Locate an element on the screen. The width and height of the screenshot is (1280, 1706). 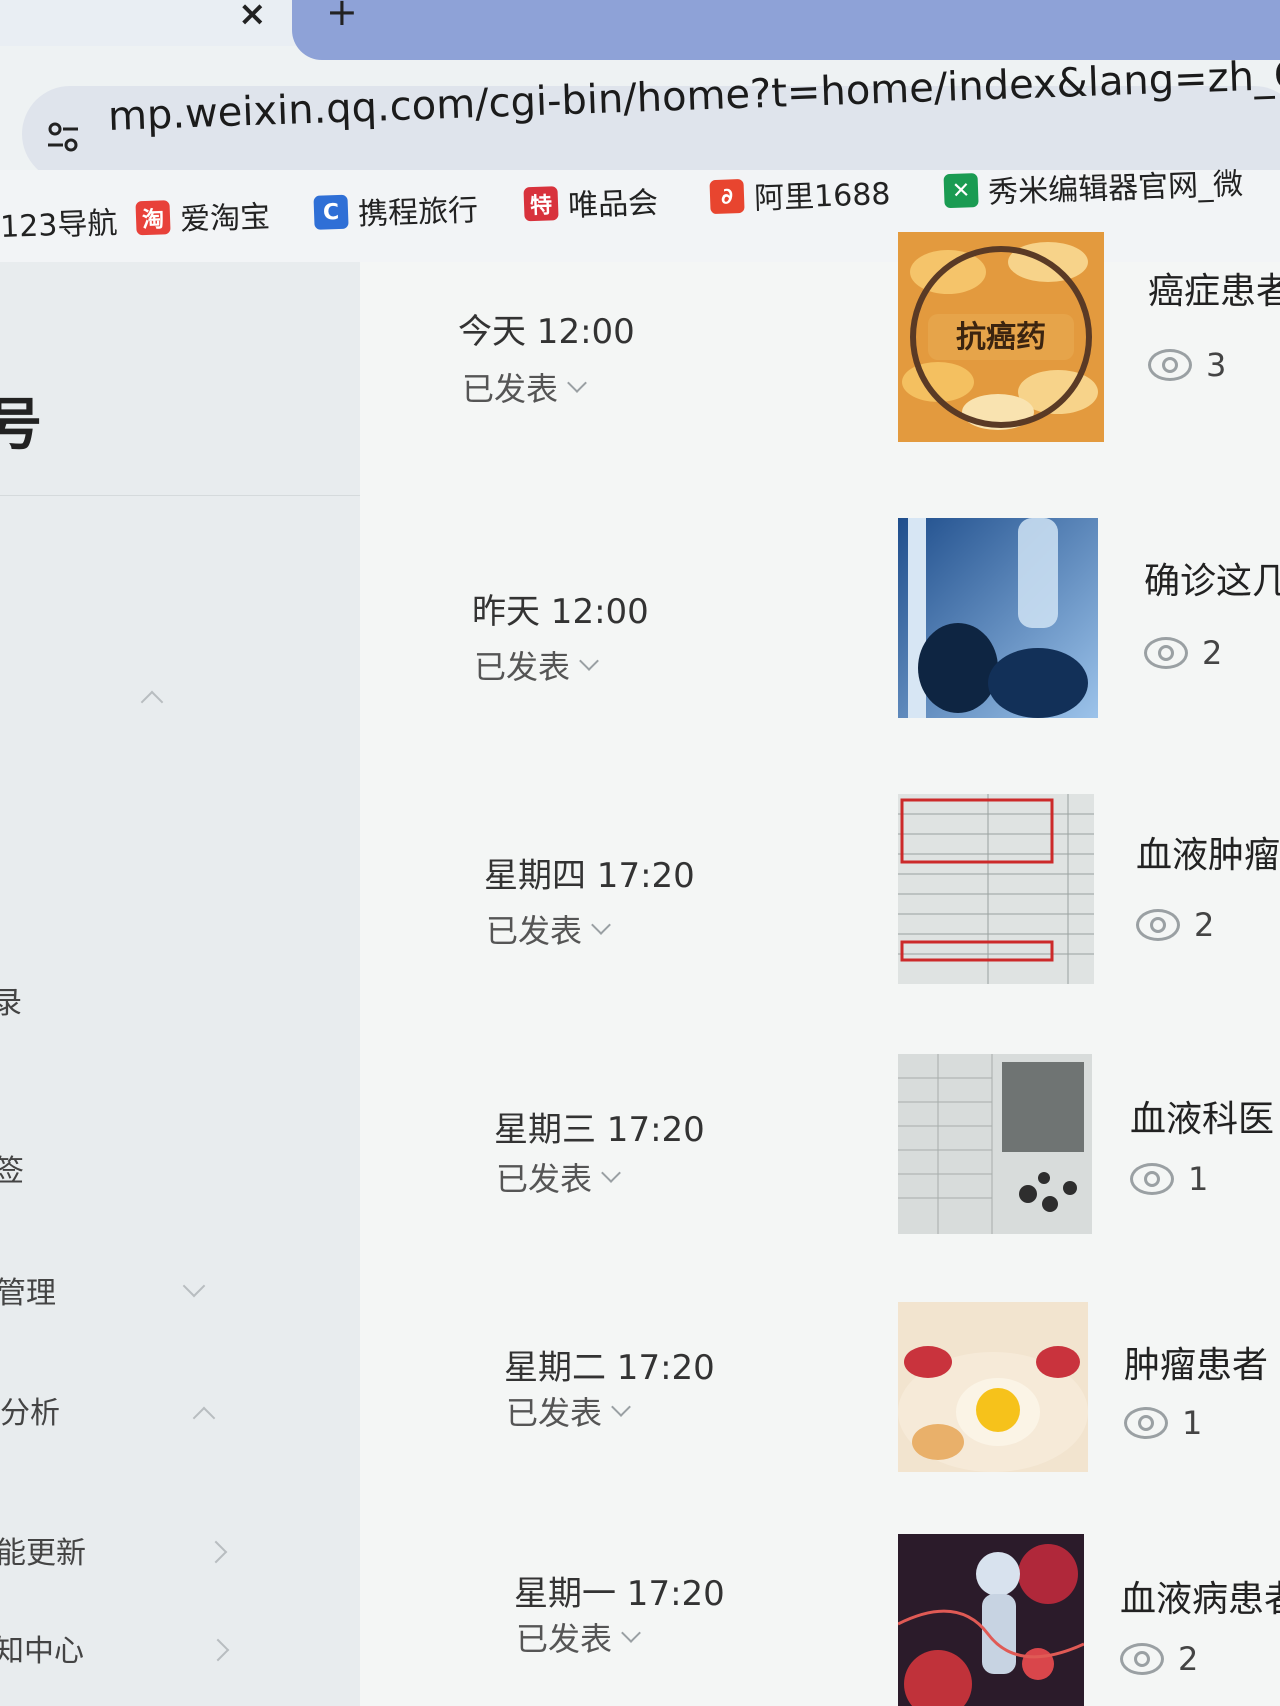
article-title: 肿瘤患者 is located at coordinates (1196, 1362).